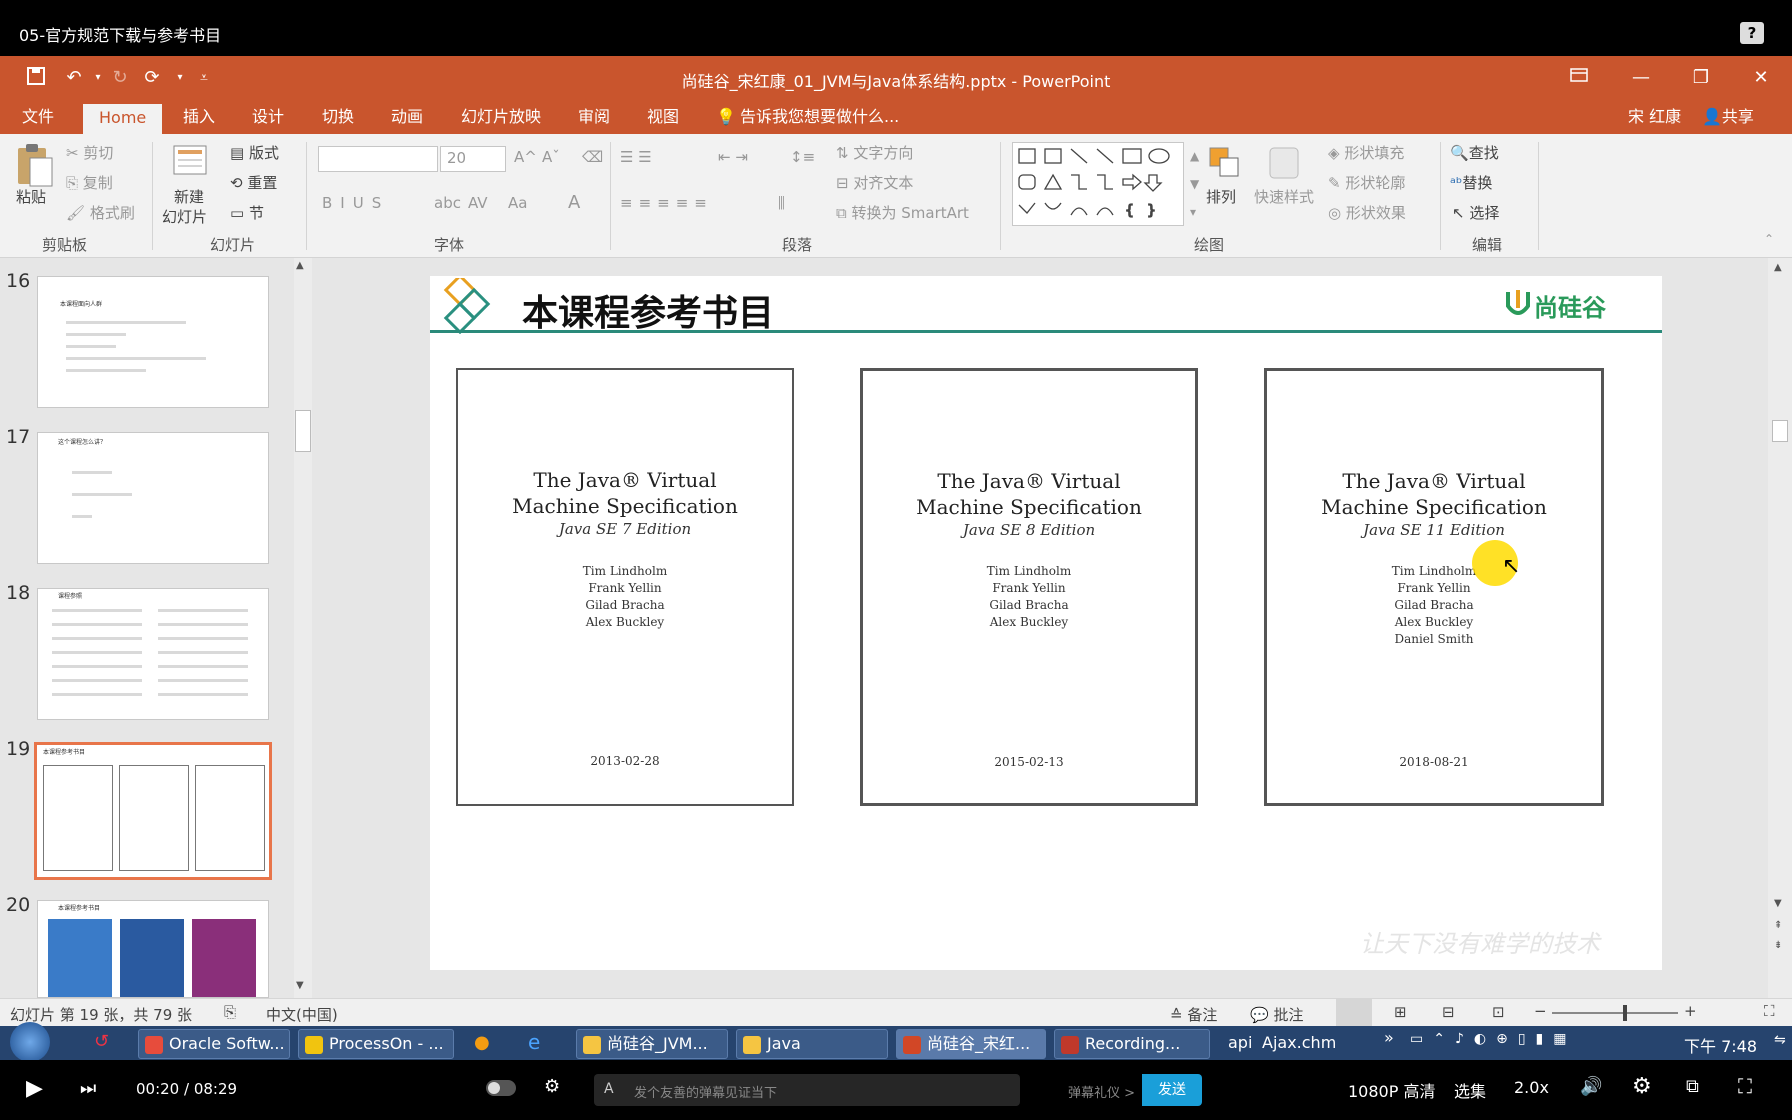  What do you see at coordinates (1221, 196) in the screenshot?
I see `arrange-label: 排列` at bounding box center [1221, 196].